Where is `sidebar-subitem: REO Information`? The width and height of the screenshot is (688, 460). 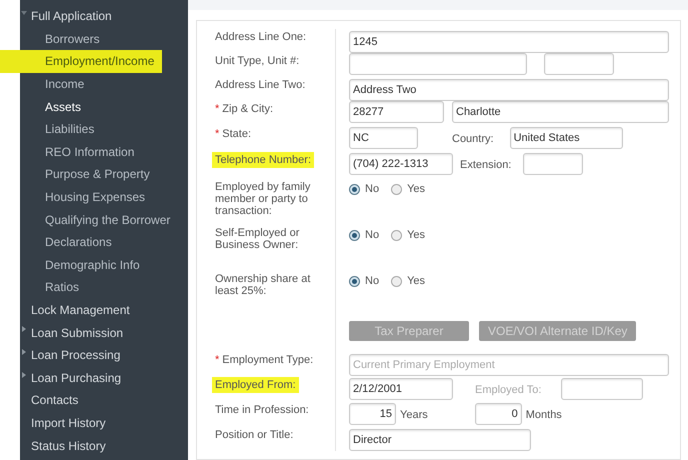 sidebar-subitem: REO Information is located at coordinates (89, 151).